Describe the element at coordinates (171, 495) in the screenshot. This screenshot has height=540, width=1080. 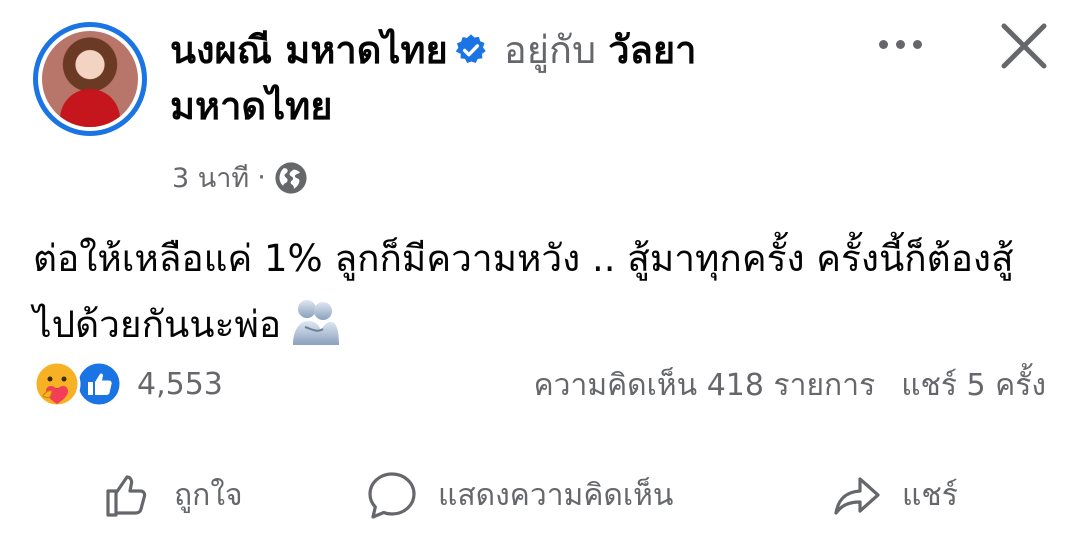
I see `like-button: ถูกใจ` at that location.